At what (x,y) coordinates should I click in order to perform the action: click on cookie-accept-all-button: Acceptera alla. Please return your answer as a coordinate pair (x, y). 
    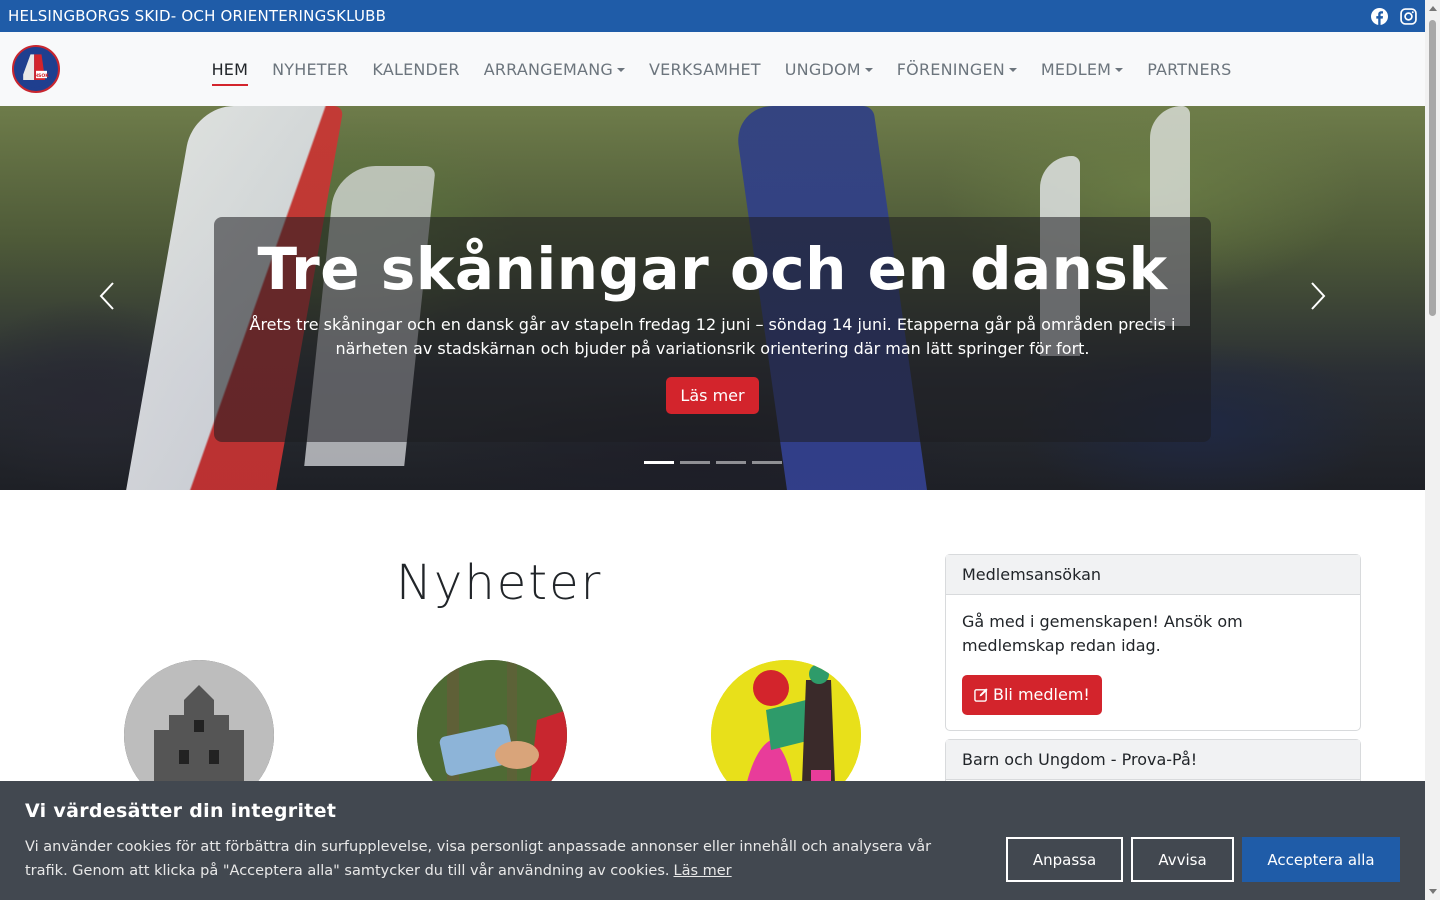
    Looking at the image, I should click on (1321, 859).